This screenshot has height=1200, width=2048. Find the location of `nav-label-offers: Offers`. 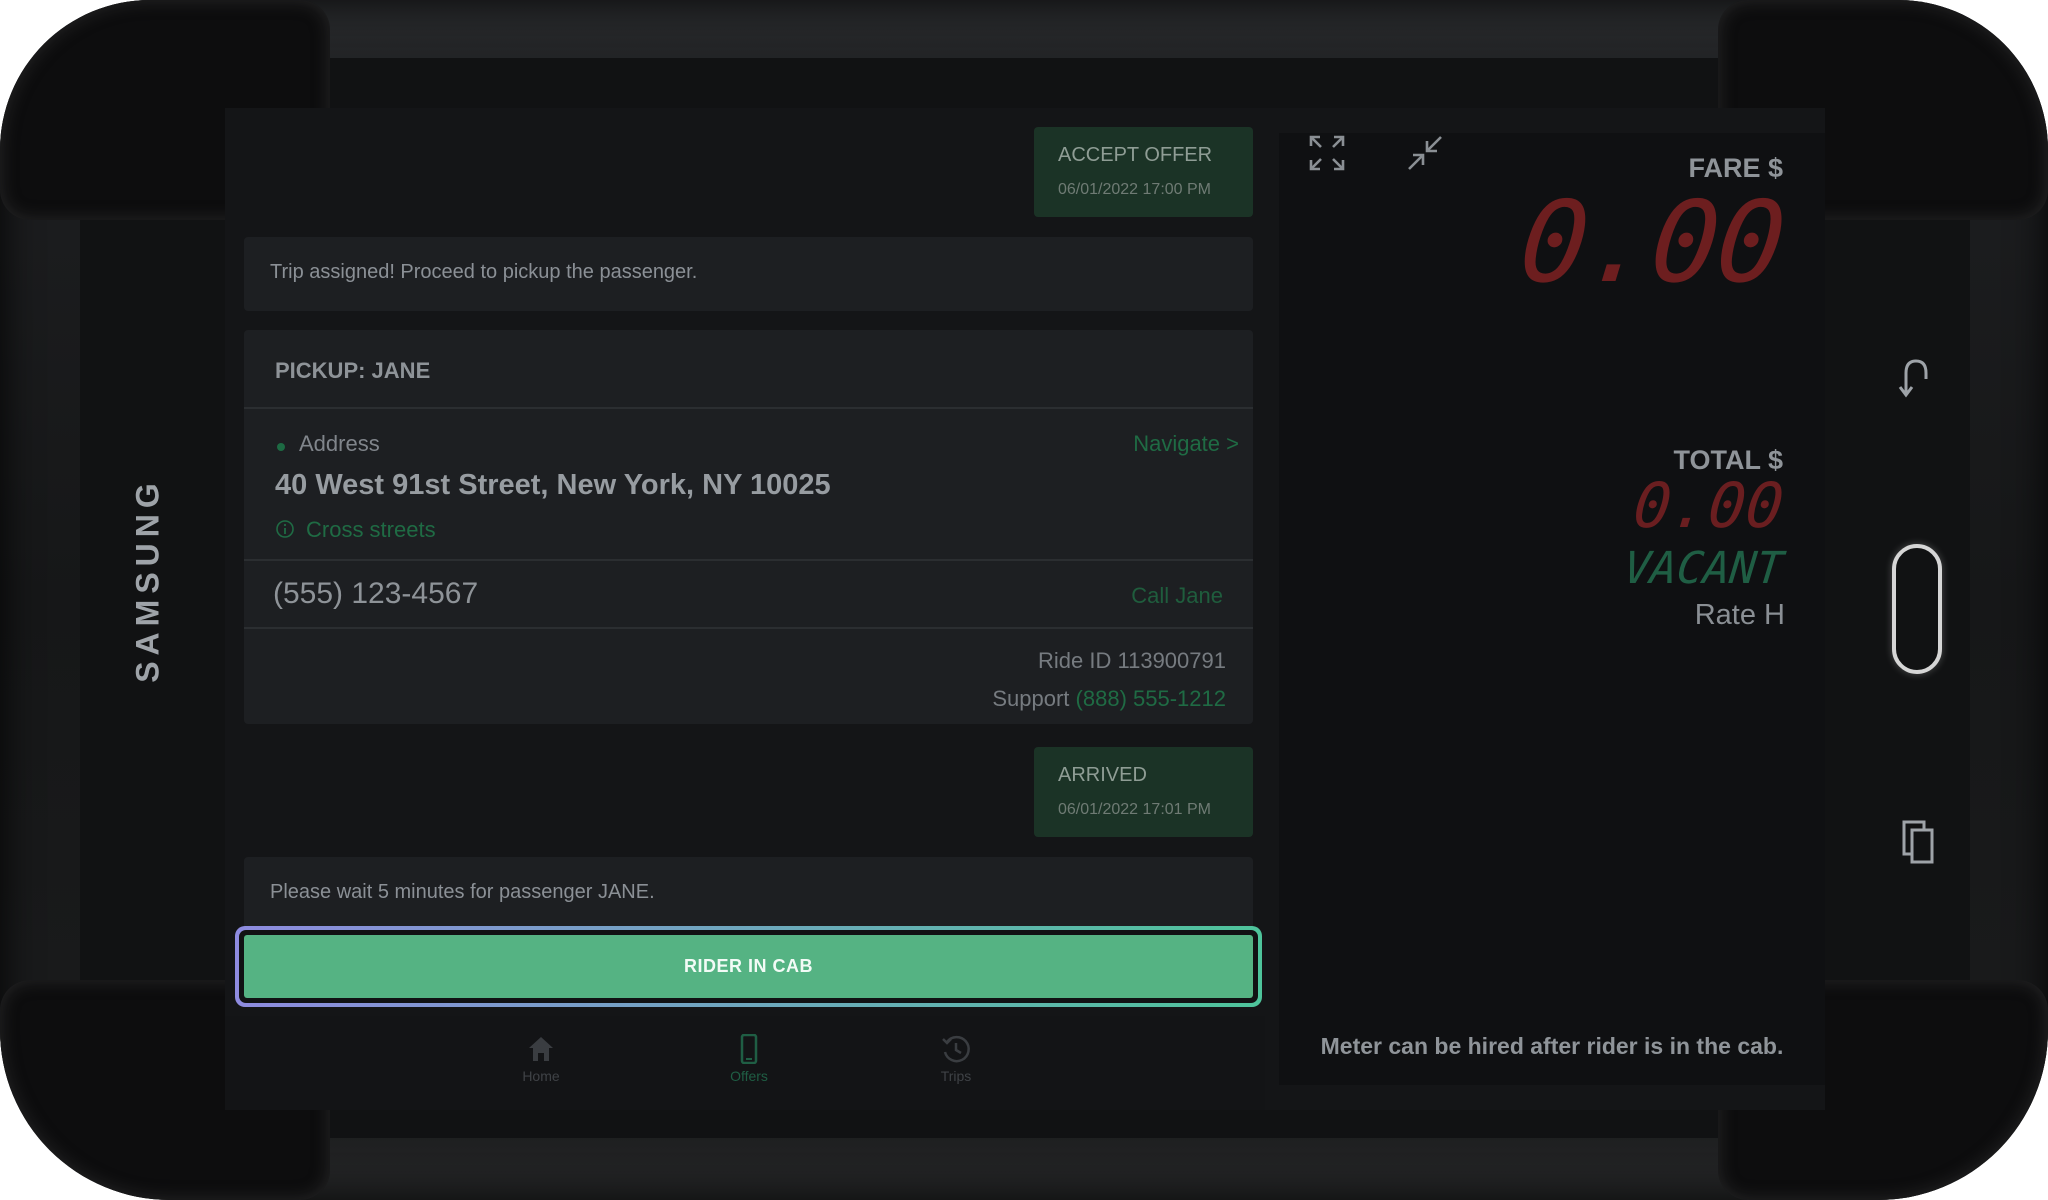

nav-label-offers: Offers is located at coordinates (749, 1076).